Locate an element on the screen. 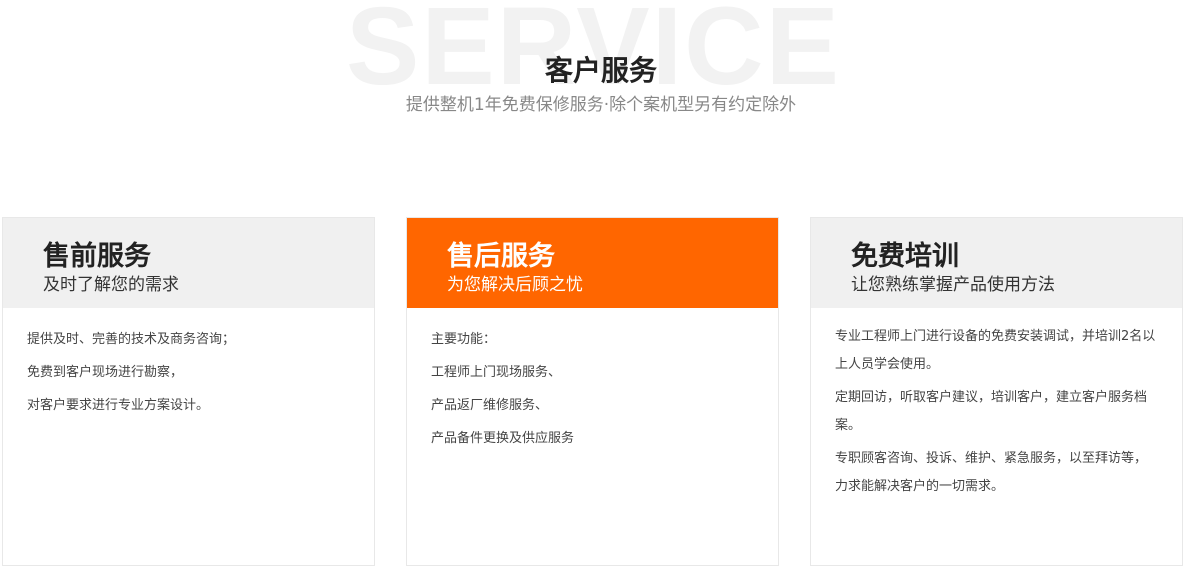  card-title: 售前服务 is located at coordinates (97, 256).